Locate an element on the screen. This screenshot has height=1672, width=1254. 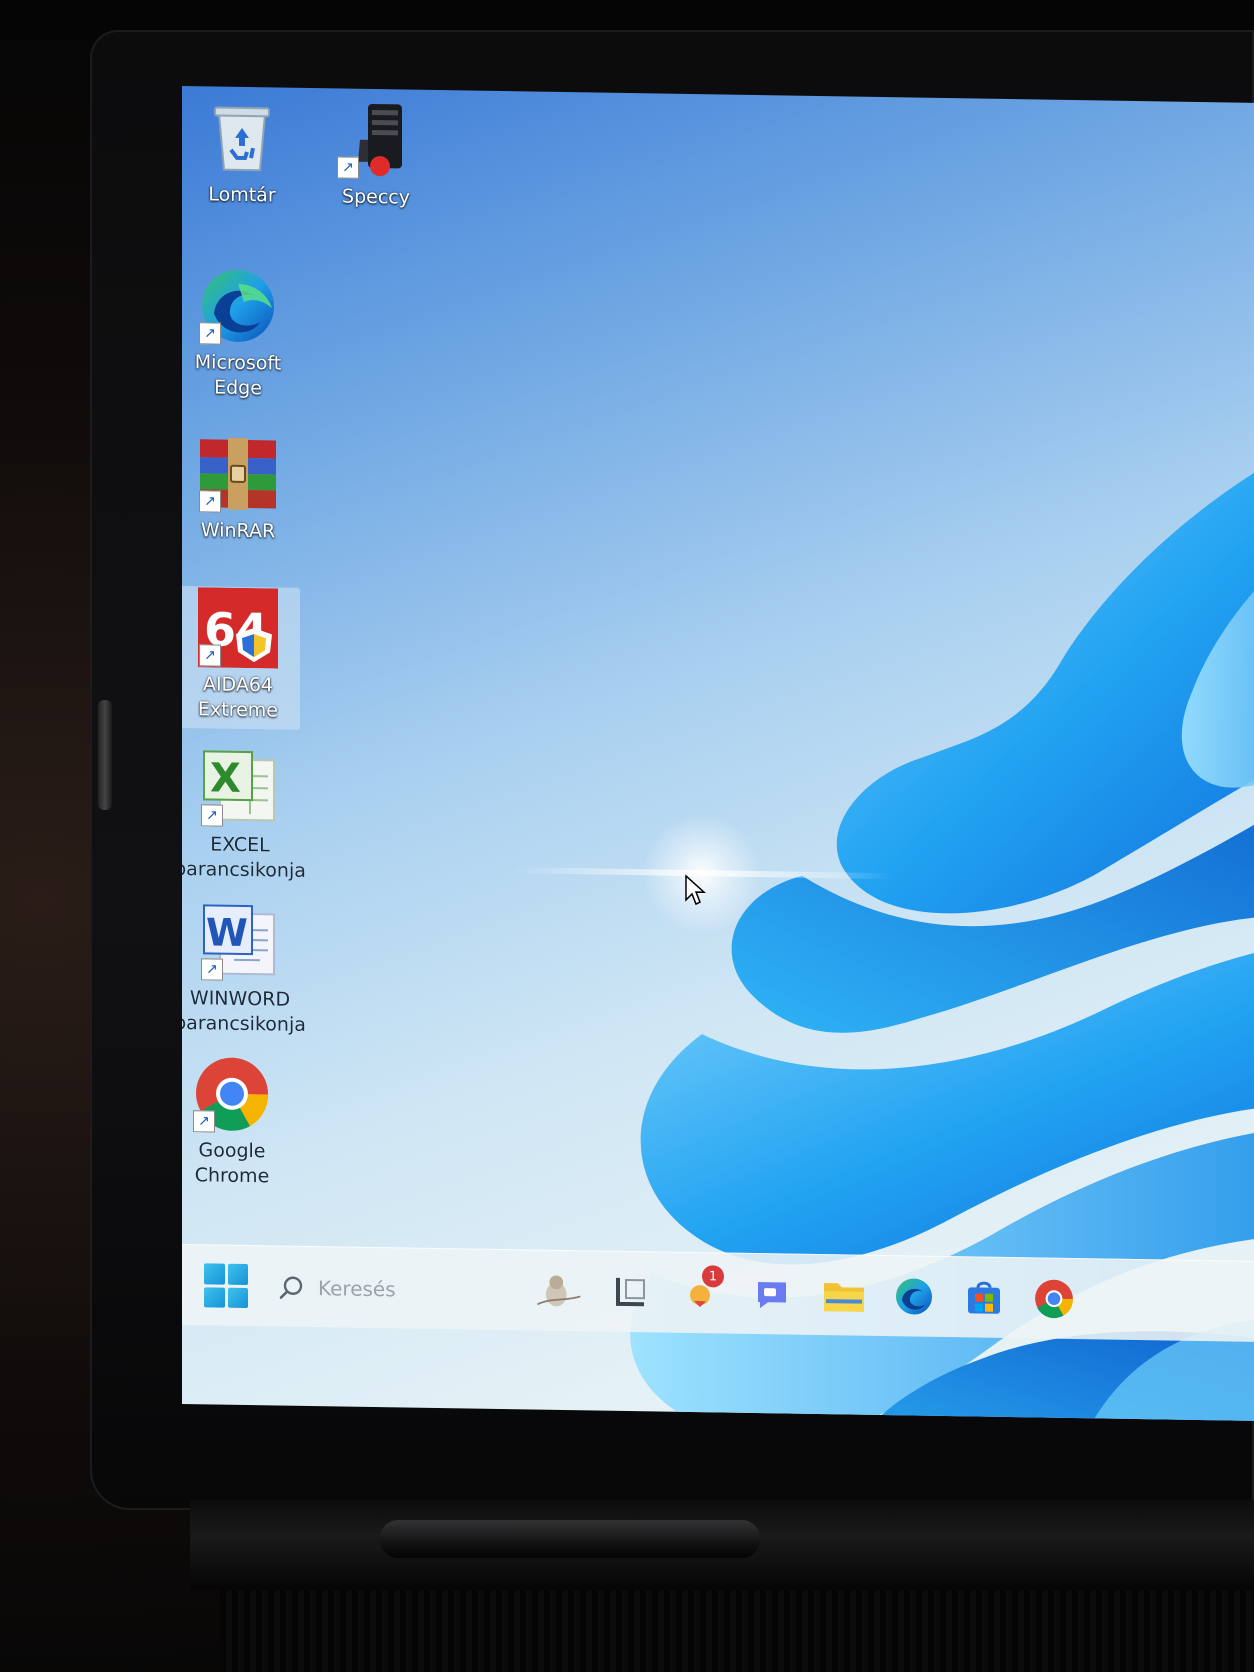
desktop-icon-word: W ↗ WINWORD parancsikonja is located at coordinates (244, 969).